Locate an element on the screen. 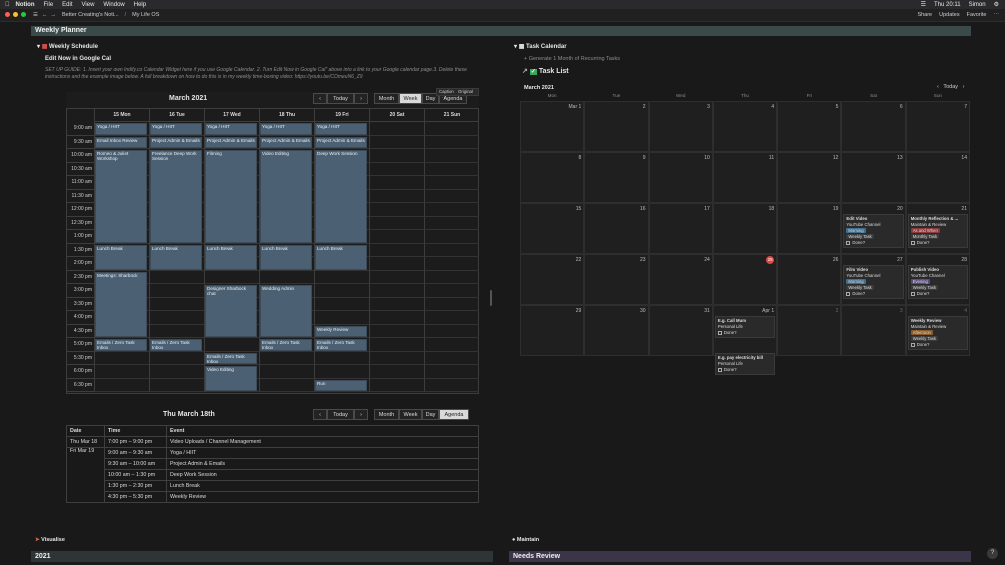 The height and width of the screenshot is (565, 1005). month-day-cell: 3 is located at coordinates (680, 126).